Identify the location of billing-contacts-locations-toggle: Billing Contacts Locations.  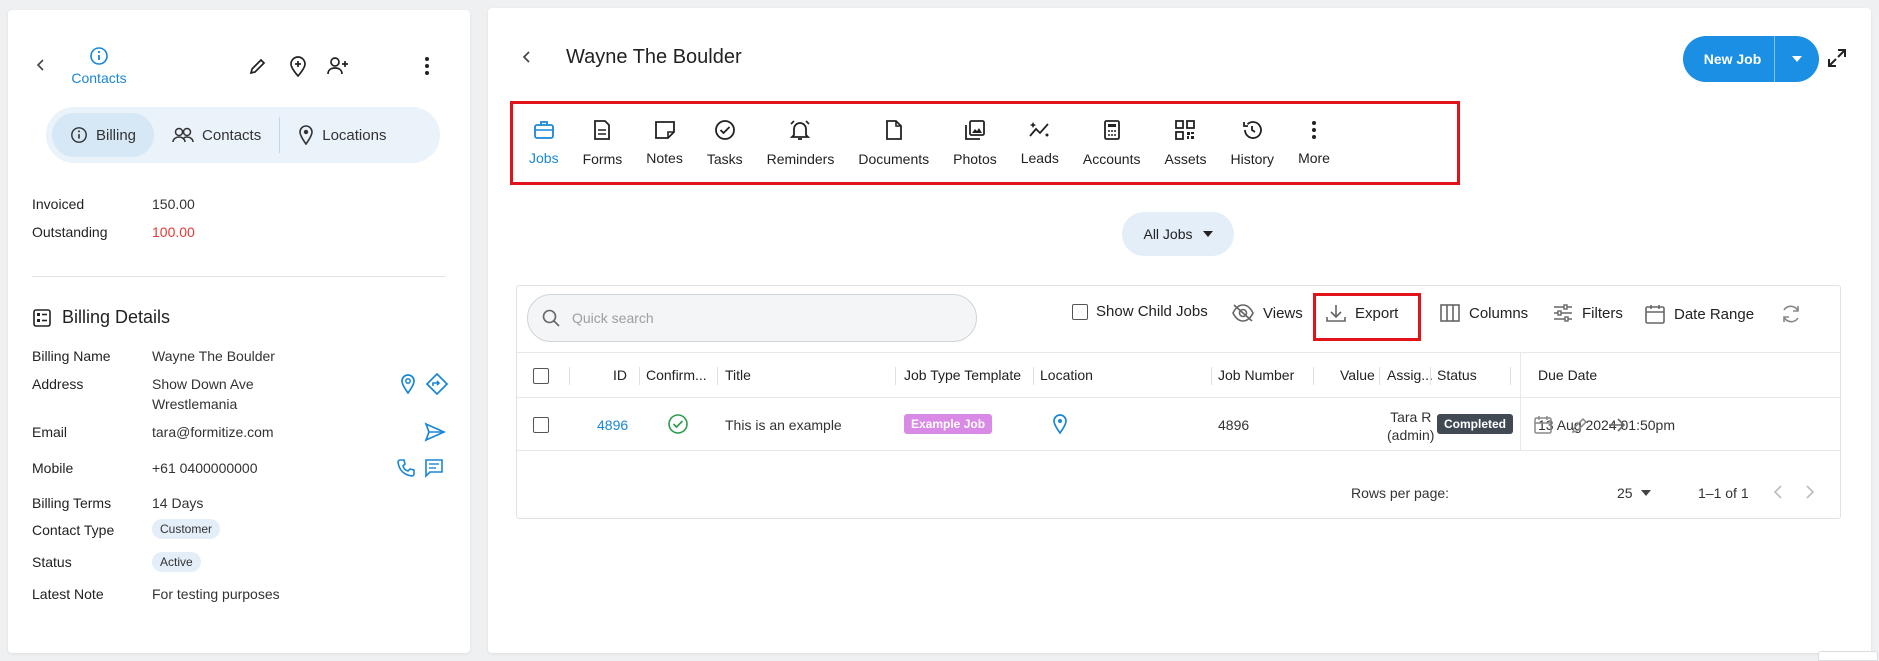
(243, 135).